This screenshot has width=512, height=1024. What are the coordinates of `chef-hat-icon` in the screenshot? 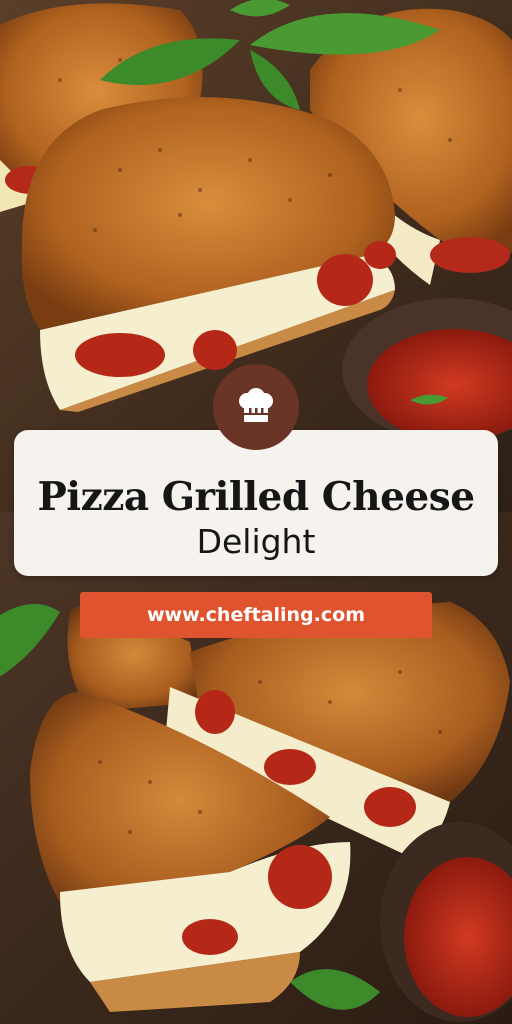 It's located at (256, 405).